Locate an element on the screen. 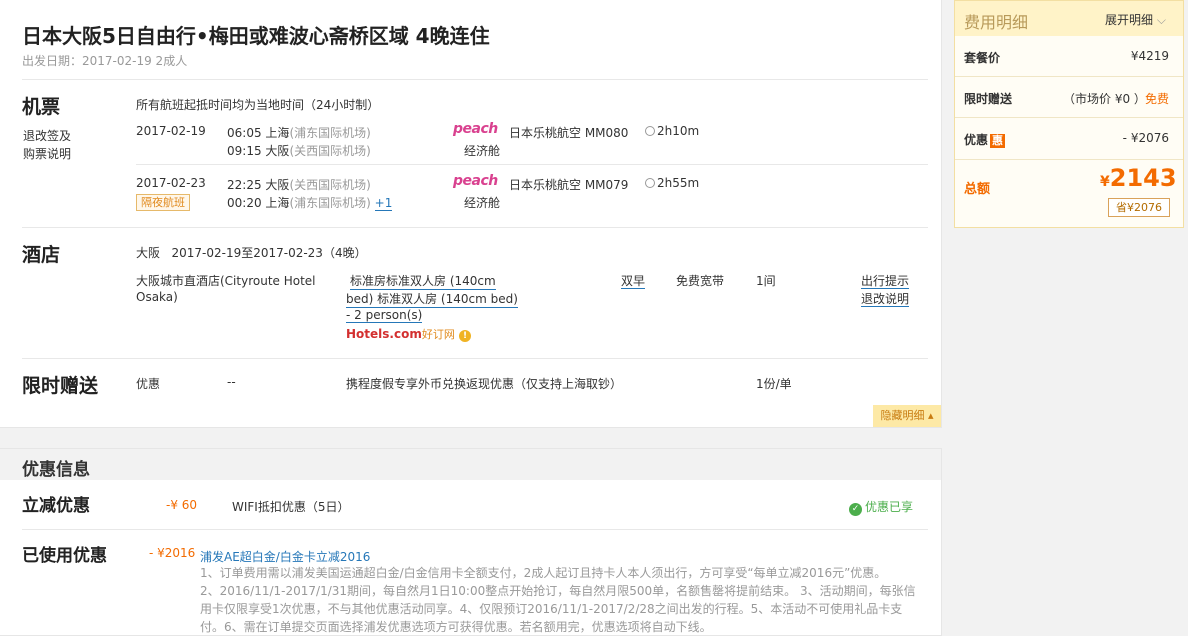 The image size is (1188, 636). hotel-section-title: 酒店 is located at coordinates (41, 255).